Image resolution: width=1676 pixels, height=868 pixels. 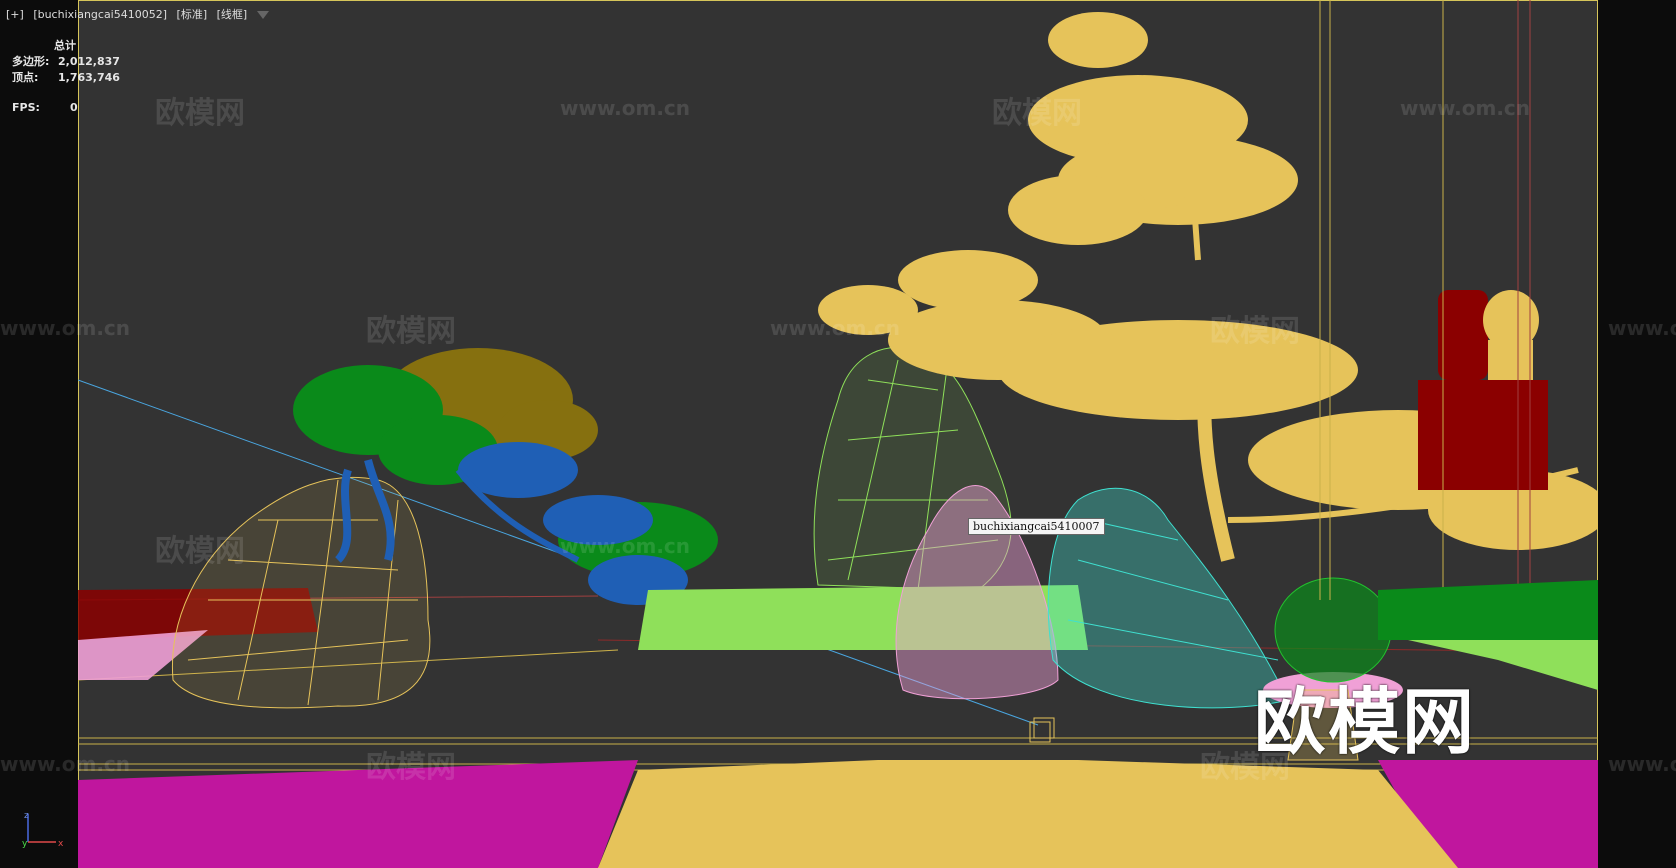 I want to click on viewport-plus-menu: [+], so click(x=15, y=14).